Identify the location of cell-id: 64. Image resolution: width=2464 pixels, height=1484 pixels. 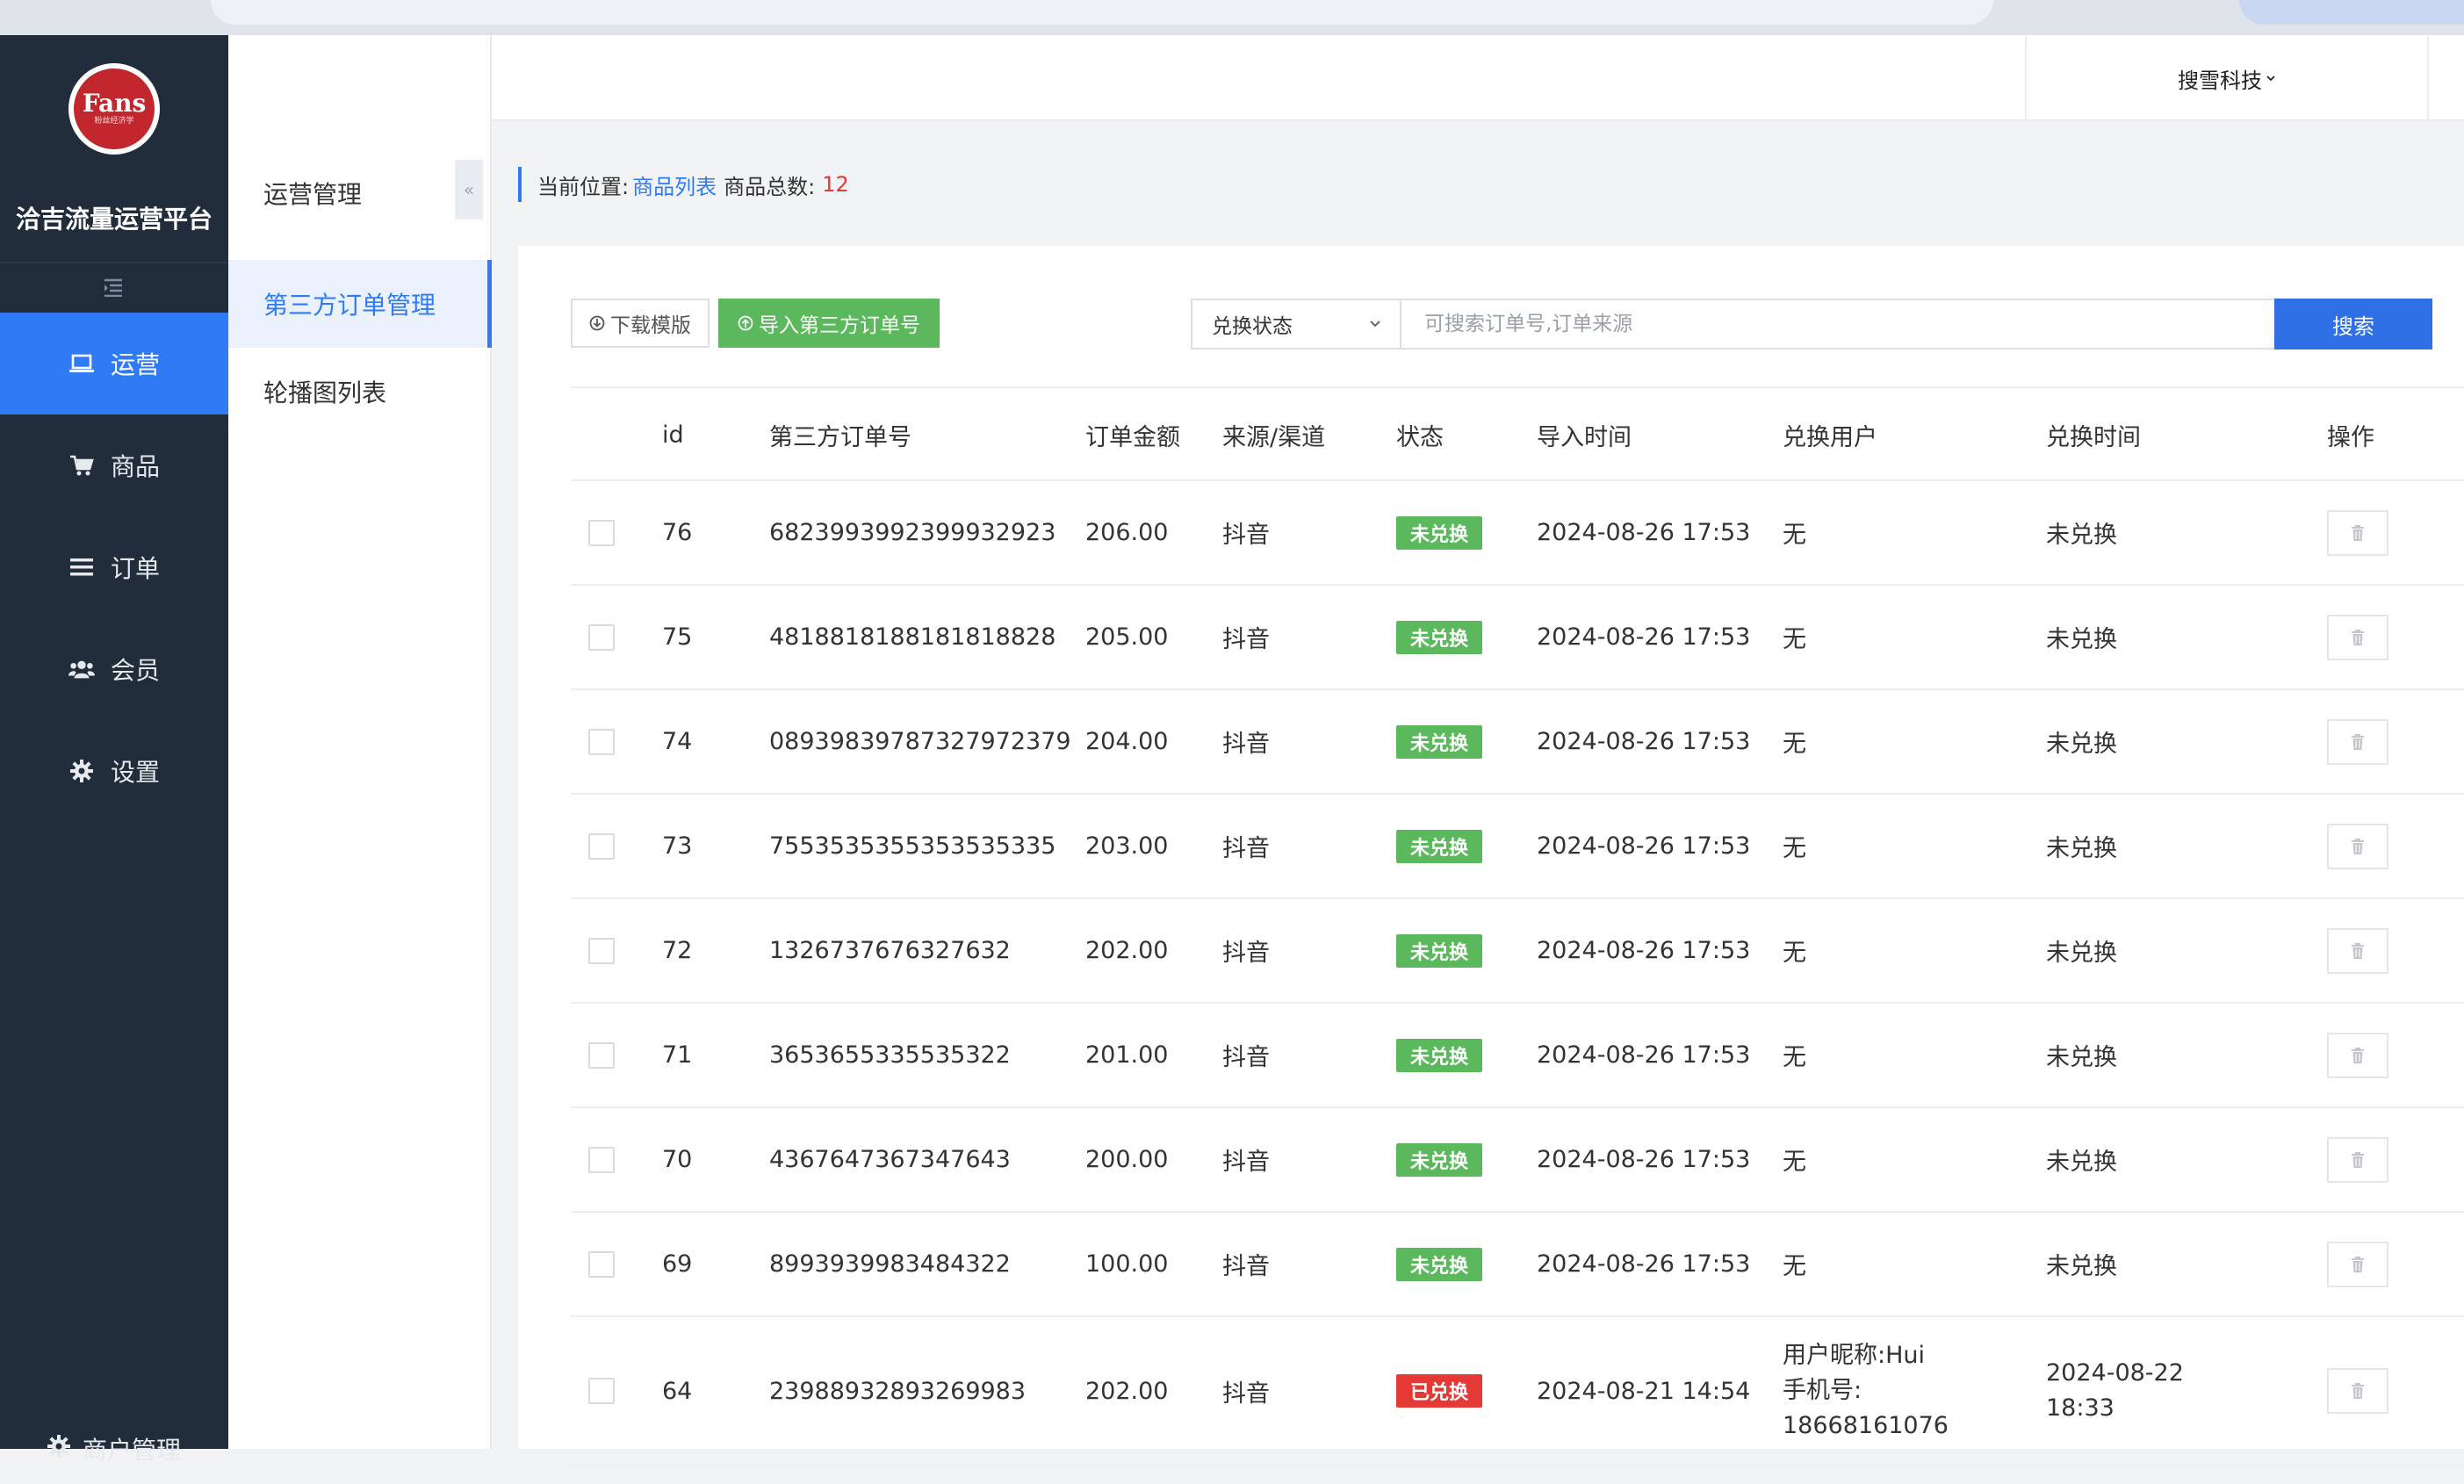
(677, 1391).